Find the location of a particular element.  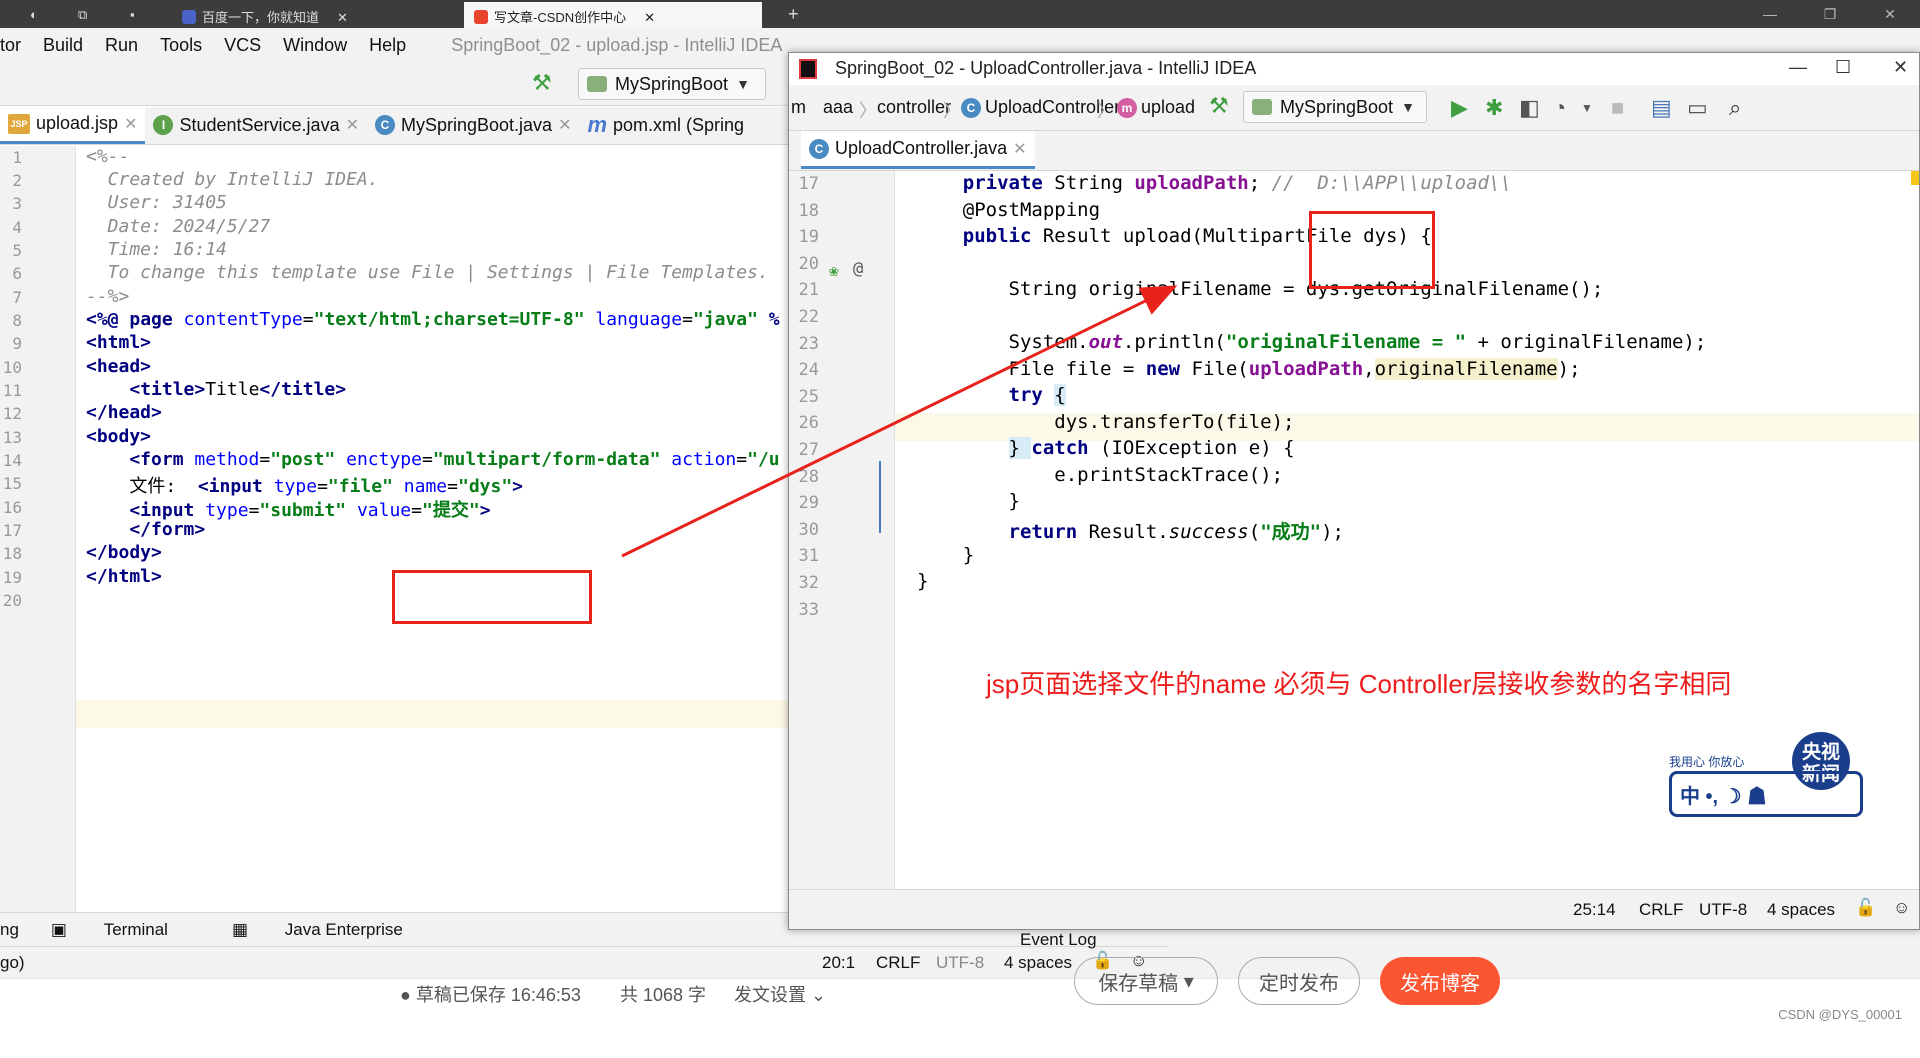

menu-tools: Tools is located at coordinates (181, 45).